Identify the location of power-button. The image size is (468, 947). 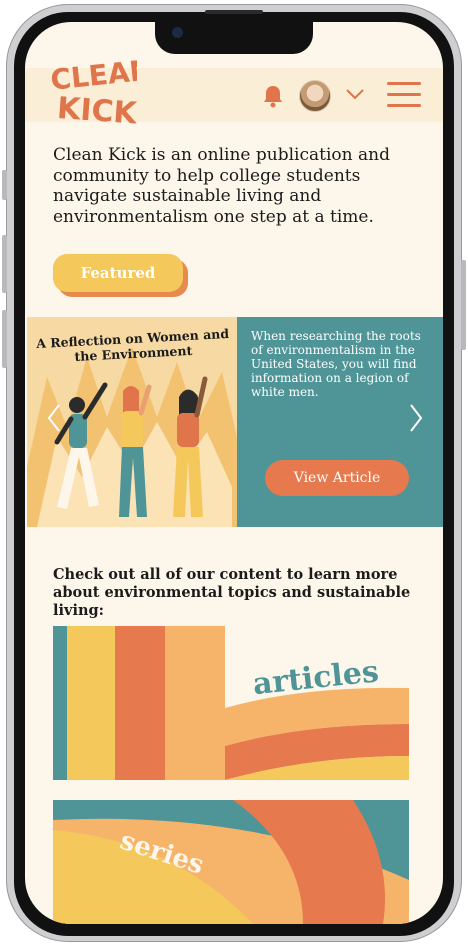
(463, 305).